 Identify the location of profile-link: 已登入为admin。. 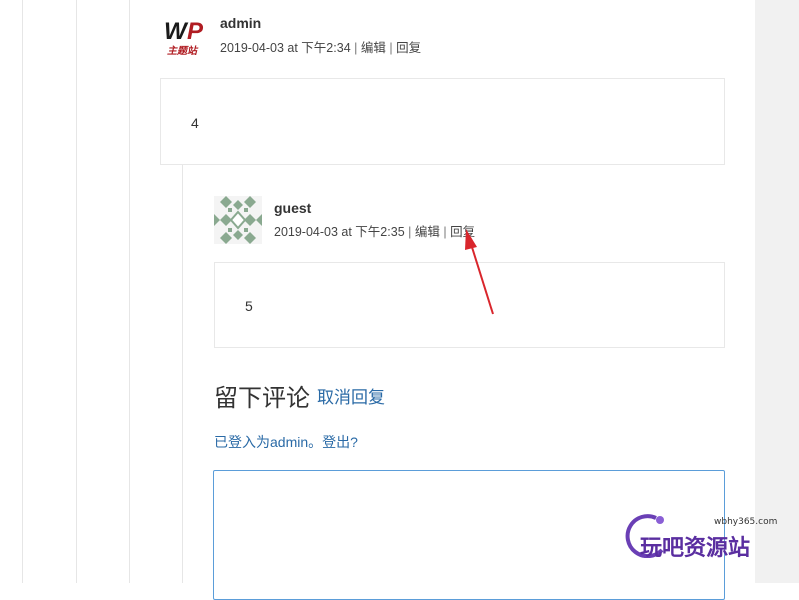
(268, 442).